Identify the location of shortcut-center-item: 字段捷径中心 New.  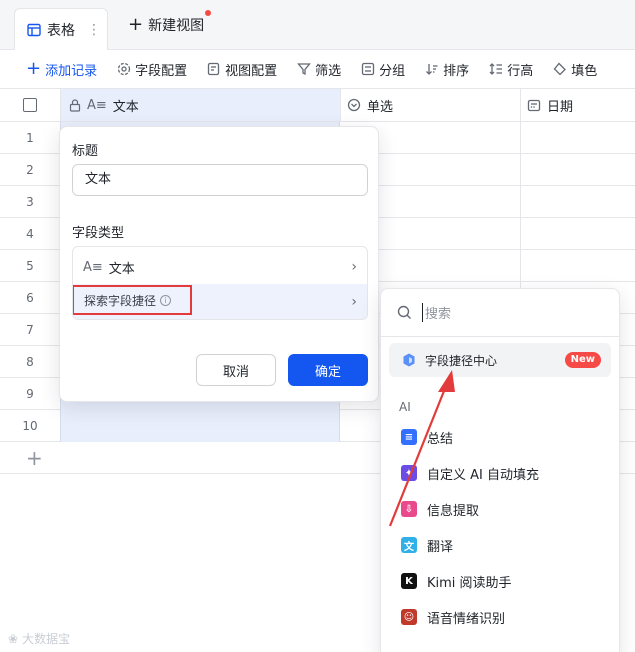
(500, 360).